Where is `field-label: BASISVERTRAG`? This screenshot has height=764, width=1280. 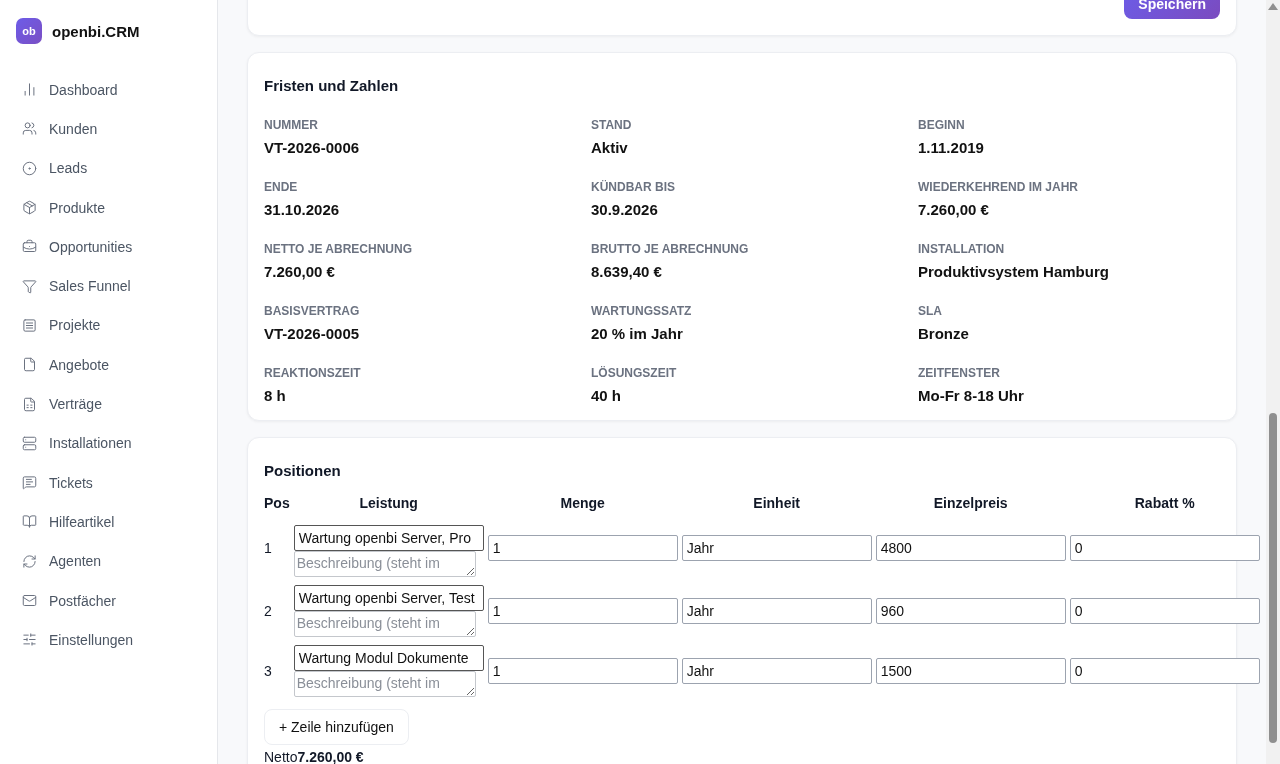 field-label: BASISVERTRAG is located at coordinates (312, 311).